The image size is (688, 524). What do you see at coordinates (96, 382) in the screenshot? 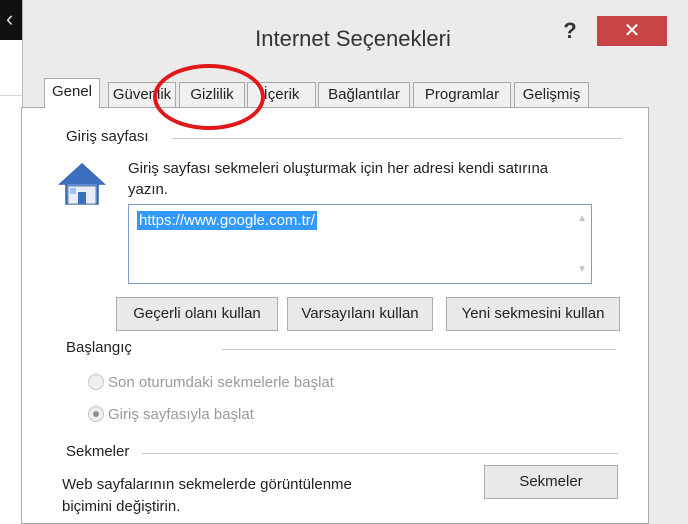
I see `radio-last-session` at bounding box center [96, 382].